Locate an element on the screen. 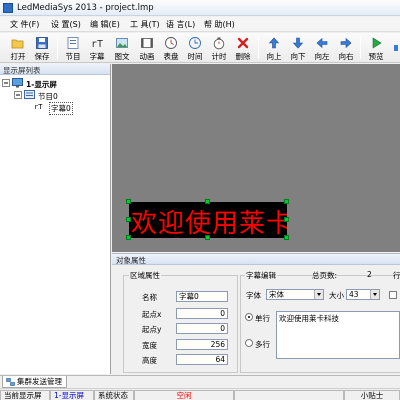  resize-handle-bottom-left is located at coordinates (128, 237).